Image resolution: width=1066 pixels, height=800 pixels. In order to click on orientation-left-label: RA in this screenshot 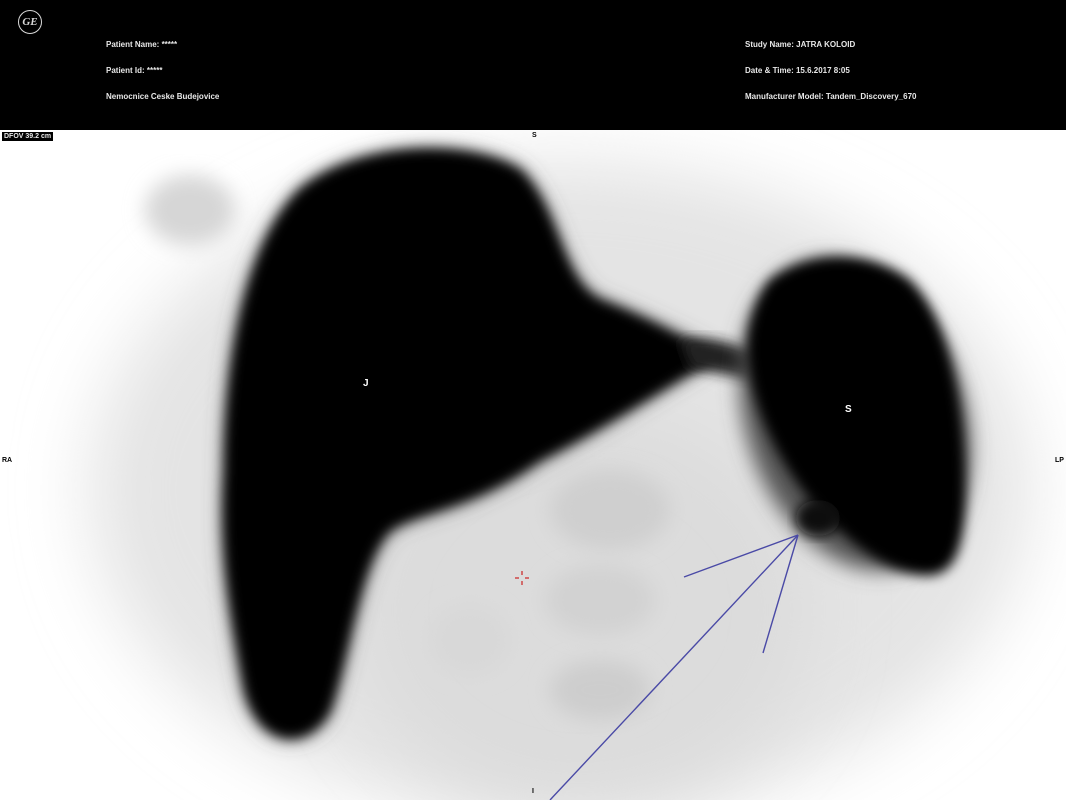, I will do `click(7, 460)`.